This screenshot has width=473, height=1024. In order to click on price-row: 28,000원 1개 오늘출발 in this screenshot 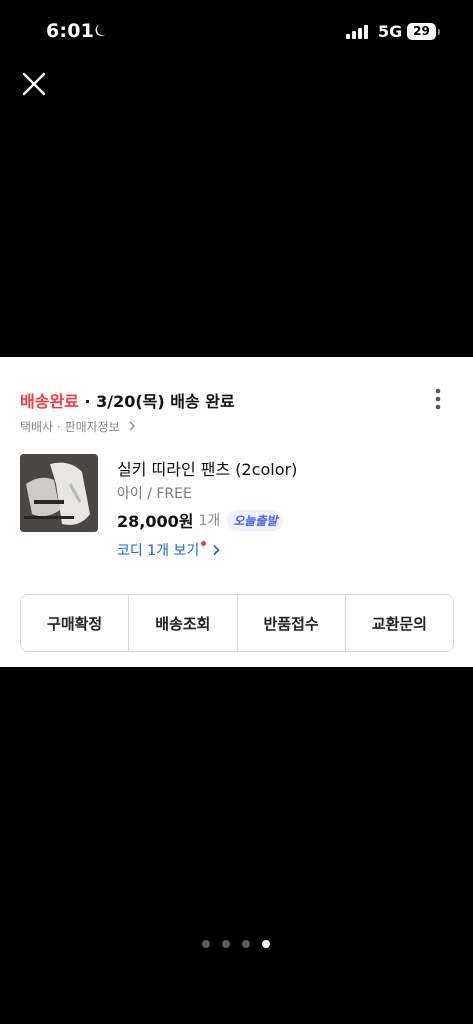, I will do `click(200, 520)`.